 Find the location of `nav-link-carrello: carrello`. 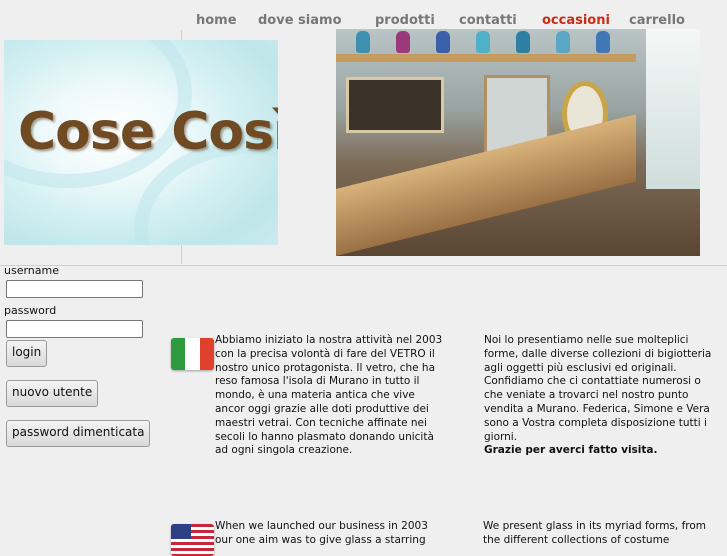

nav-link-carrello: carrello is located at coordinates (657, 20).